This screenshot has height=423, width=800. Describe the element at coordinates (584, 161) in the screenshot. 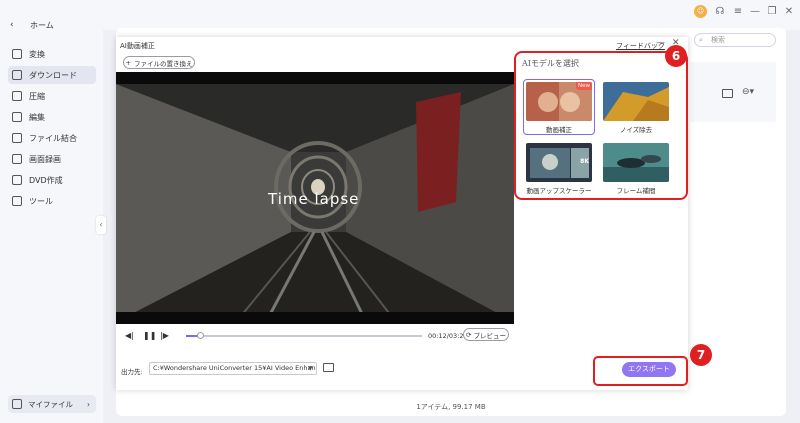

I see `resolution-tag: 8K` at that location.